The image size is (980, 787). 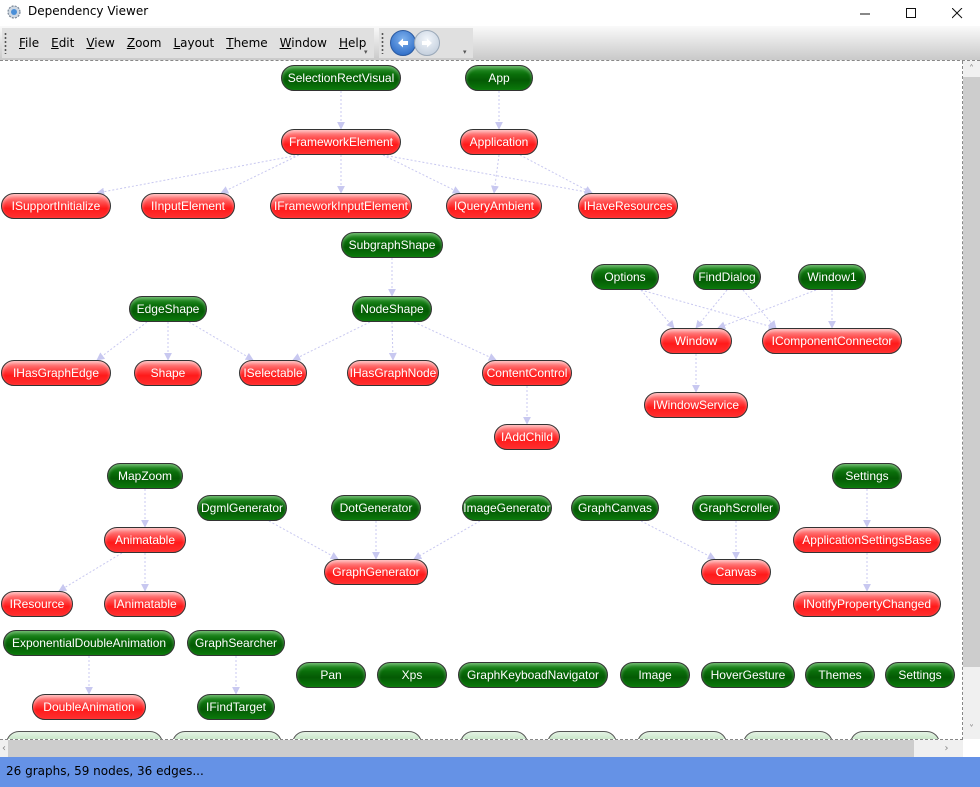 What do you see at coordinates (867, 604) in the screenshot?
I see `graph-node-INotifyPropertyChanged: INotifyPropertyChanged` at bounding box center [867, 604].